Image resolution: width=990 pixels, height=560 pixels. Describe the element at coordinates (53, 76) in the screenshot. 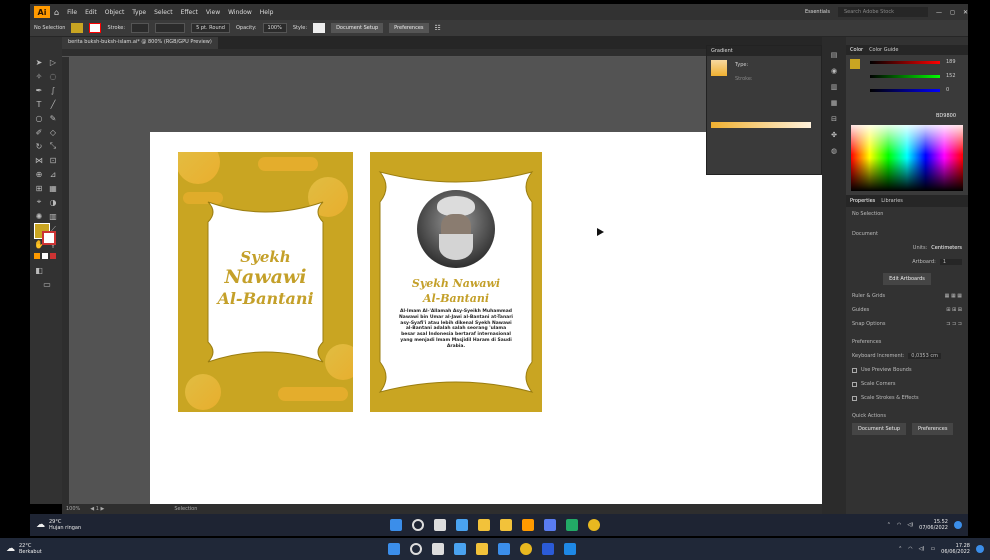

I see `lasso-icon: ◌` at that location.